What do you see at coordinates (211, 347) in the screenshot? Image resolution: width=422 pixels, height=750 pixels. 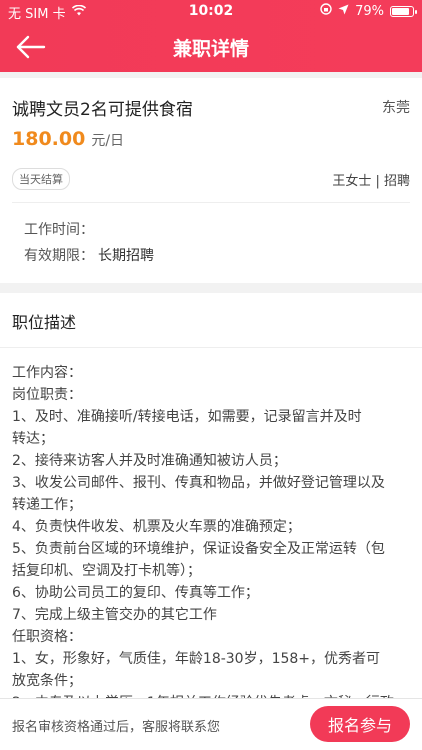 I see `divider` at bounding box center [211, 347].